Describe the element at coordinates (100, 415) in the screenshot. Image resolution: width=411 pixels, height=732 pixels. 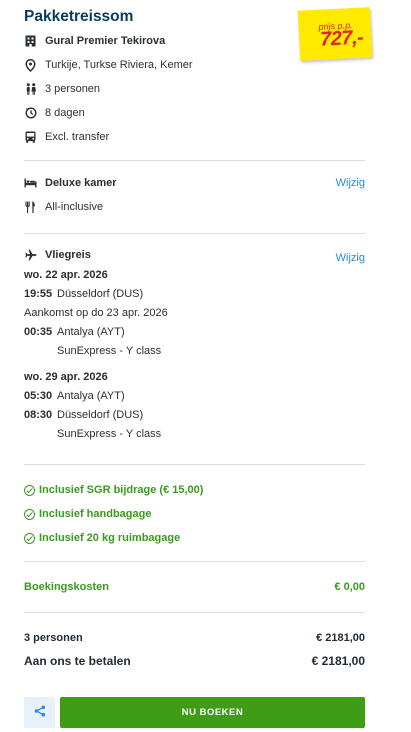
I see `return-arrive-airport: Düsseldorf (DUS)` at that location.